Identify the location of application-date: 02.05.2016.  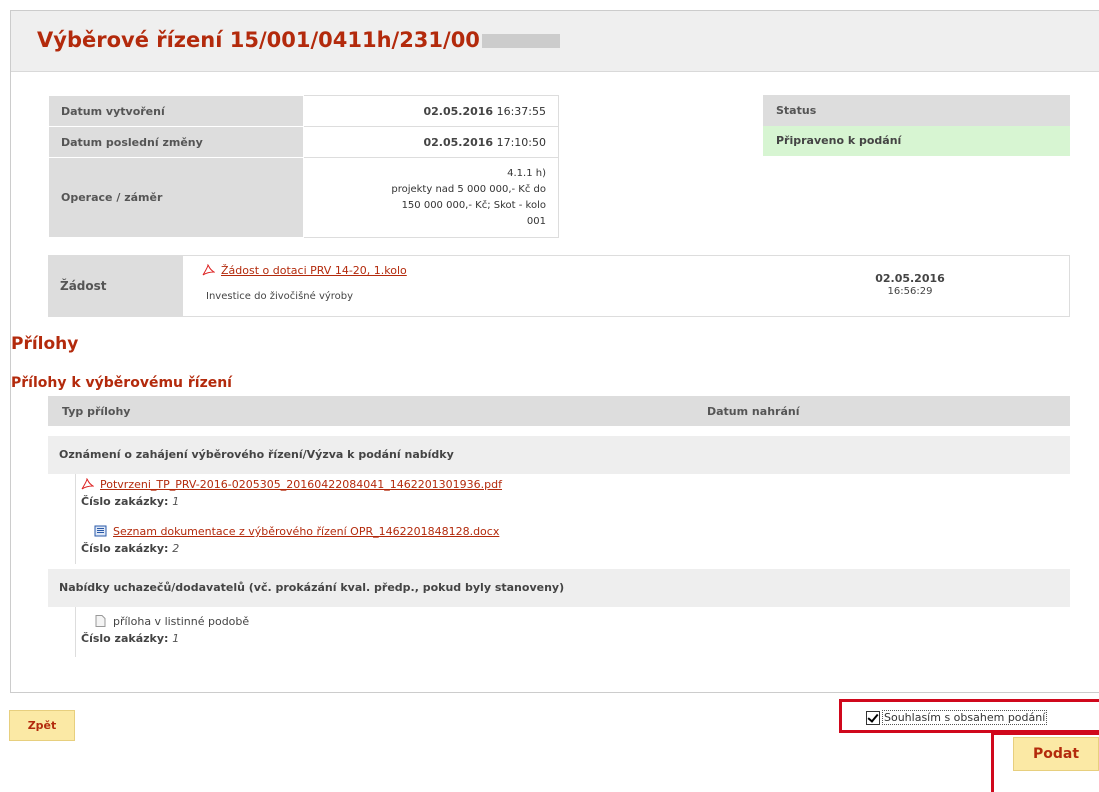
(910, 278).